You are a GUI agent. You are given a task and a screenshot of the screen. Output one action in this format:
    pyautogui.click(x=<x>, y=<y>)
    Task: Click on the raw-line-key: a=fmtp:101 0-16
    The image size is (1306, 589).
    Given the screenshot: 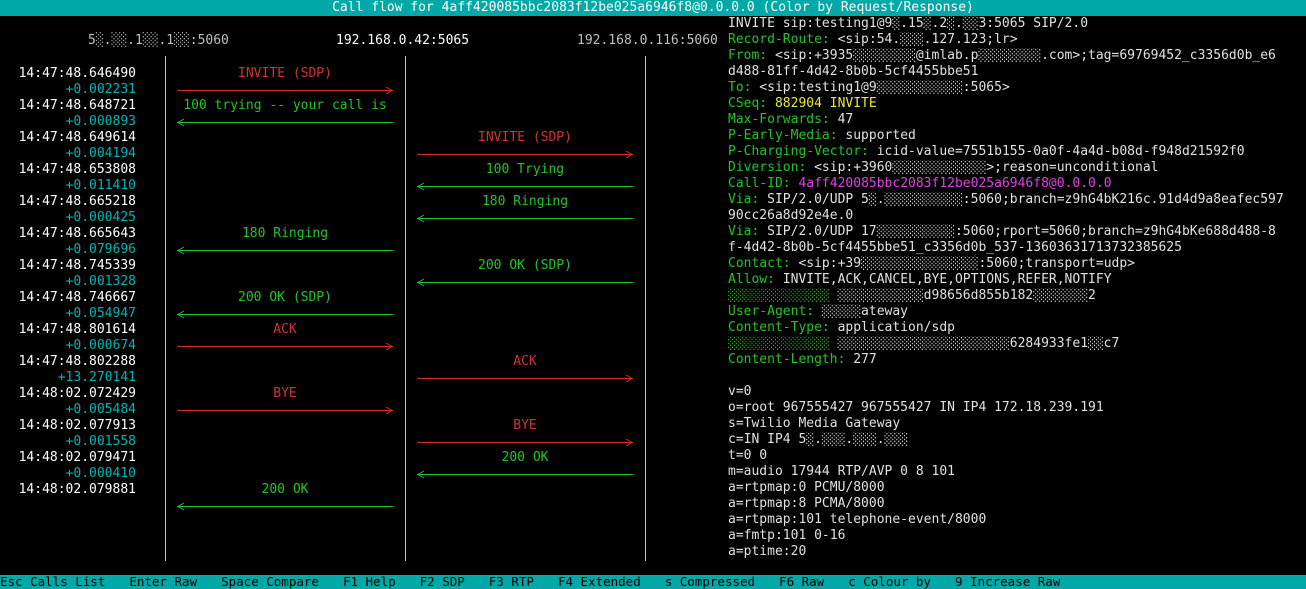 What is the action you would take?
    pyautogui.click(x=787, y=535)
    